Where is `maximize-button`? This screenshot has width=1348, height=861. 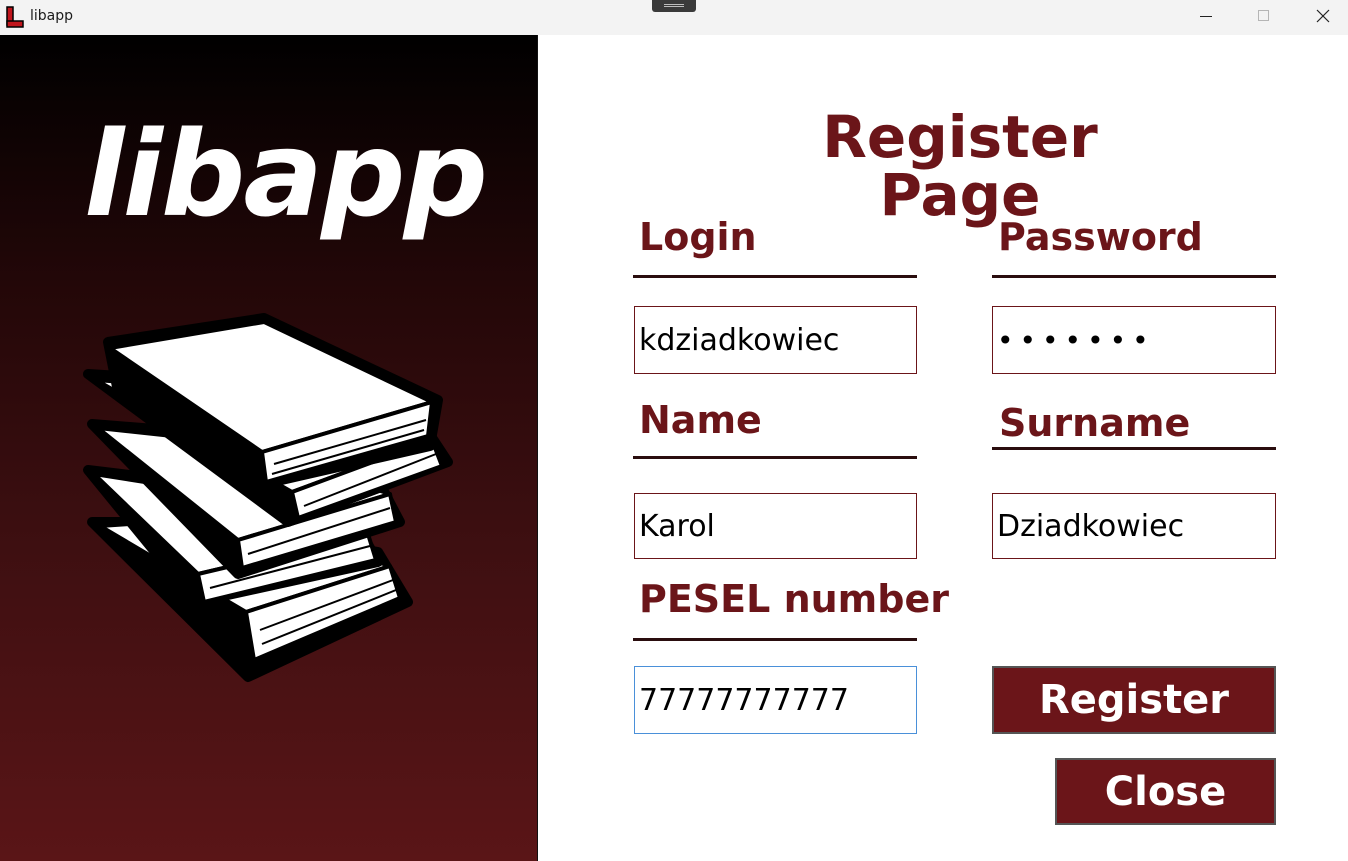 maximize-button is located at coordinates (1264, 17).